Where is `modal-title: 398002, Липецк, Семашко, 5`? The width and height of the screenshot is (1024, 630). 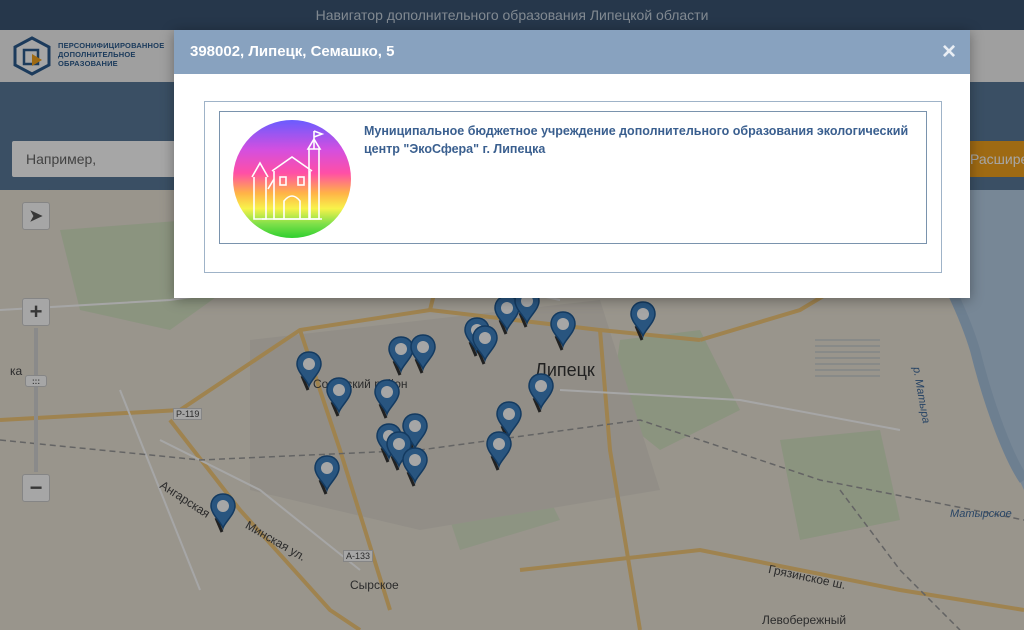 modal-title: 398002, Липецк, Семашко, 5 is located at coordinates (292, 51).